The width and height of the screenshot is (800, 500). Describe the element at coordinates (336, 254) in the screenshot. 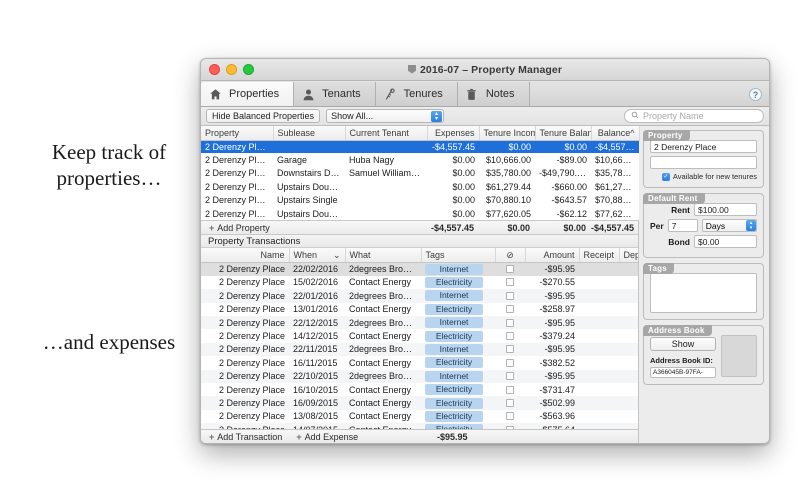

I see `sort-chevron-icon: ⌄` at that location.